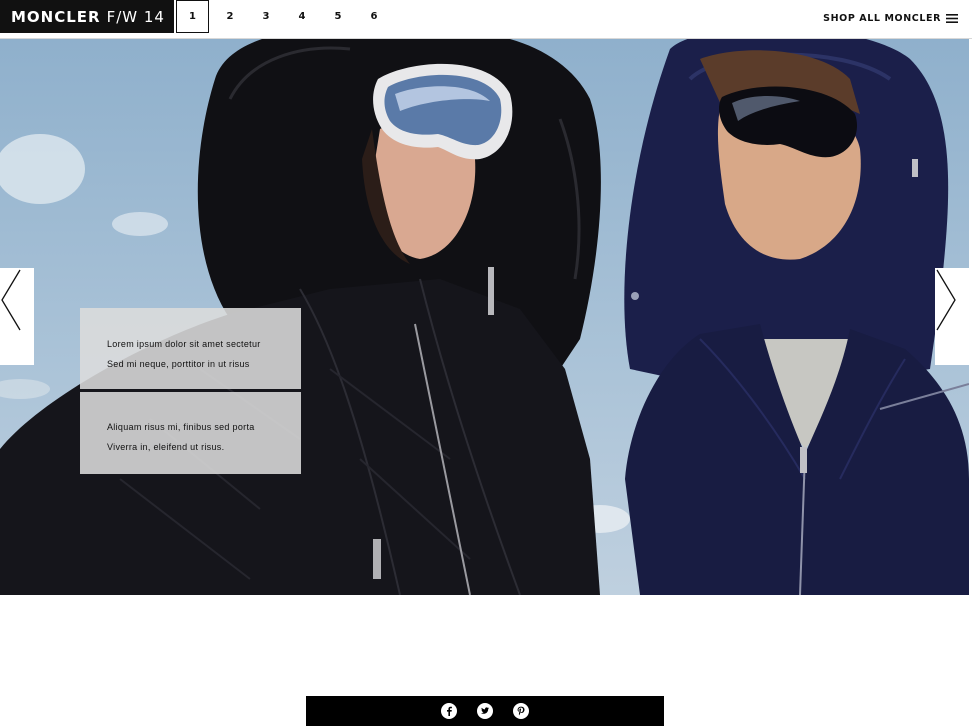 This screenshot has width=972, height=726. I want to click on brand-name: MONCLER, so click(56, 16).